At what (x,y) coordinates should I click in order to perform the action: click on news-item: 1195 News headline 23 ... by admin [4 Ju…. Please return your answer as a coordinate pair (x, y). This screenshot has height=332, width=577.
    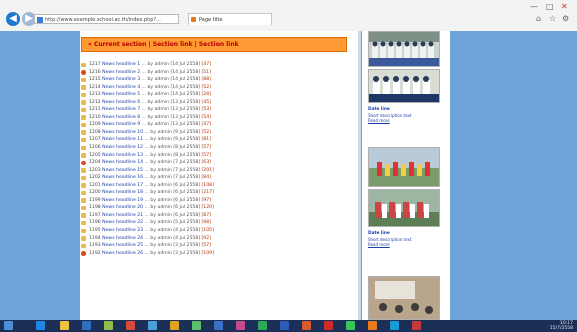
    Looking at the image, I should click on (217, 231).